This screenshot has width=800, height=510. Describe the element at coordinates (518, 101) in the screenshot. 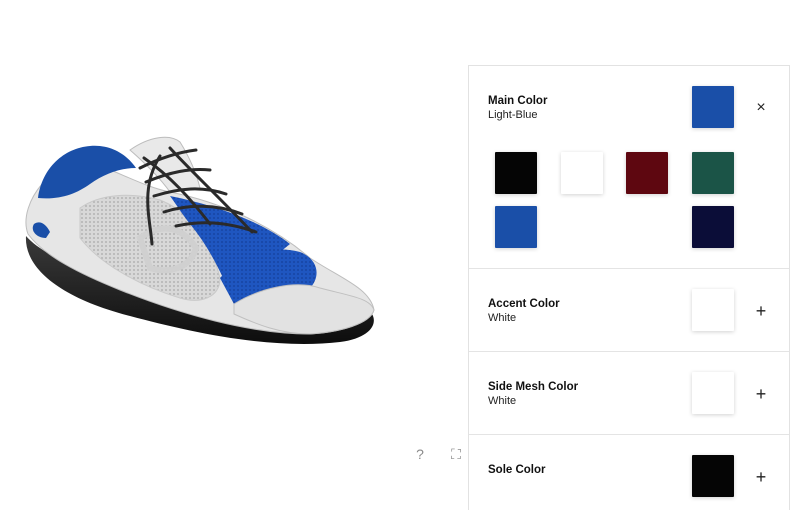

I see `section-title: Main Color` at that location.